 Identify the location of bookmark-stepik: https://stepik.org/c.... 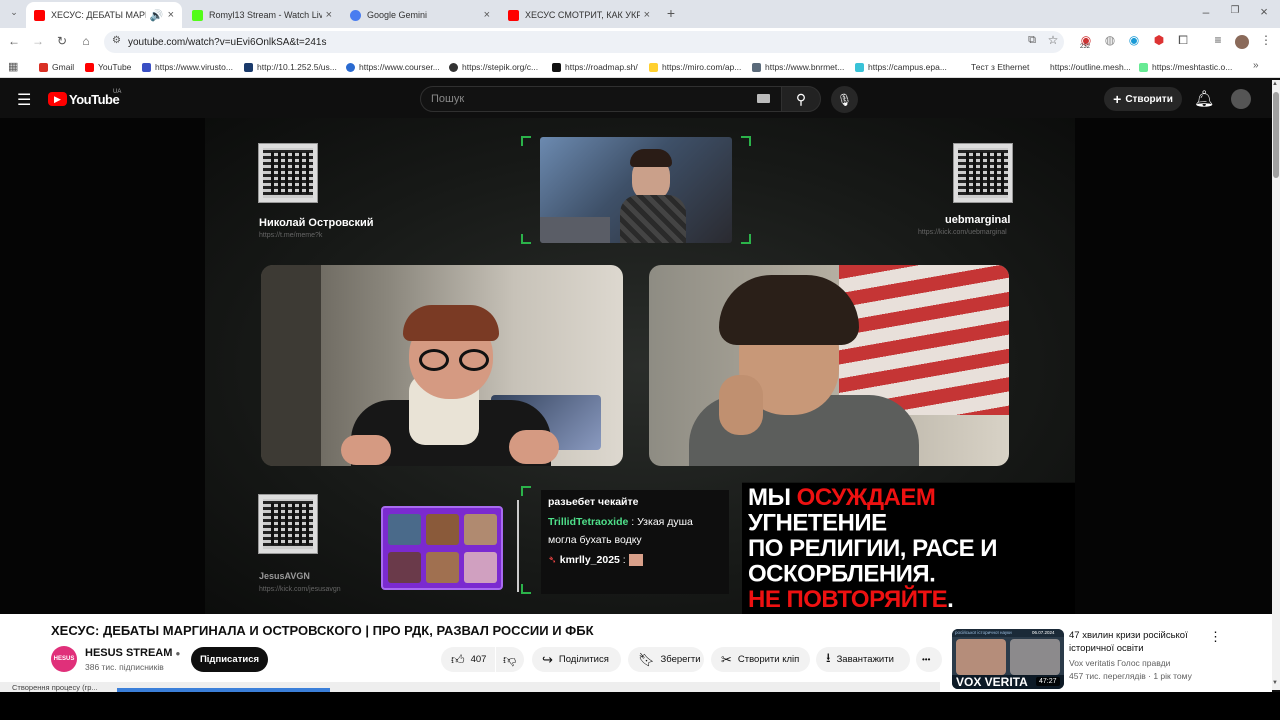
(493, 67).